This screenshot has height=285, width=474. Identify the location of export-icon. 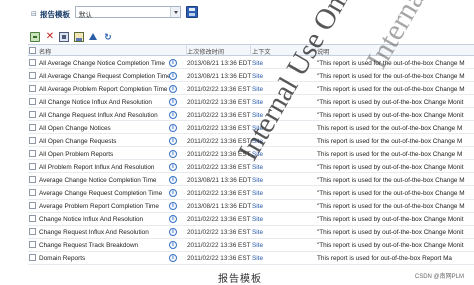
(79, 37).